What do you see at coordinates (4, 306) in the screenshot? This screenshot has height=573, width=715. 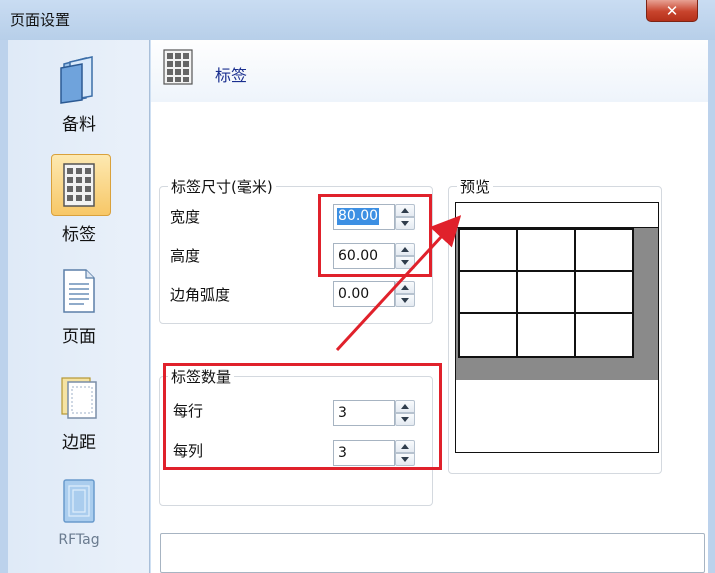 I see `window-frame-left` at bounding box center [4, 306].